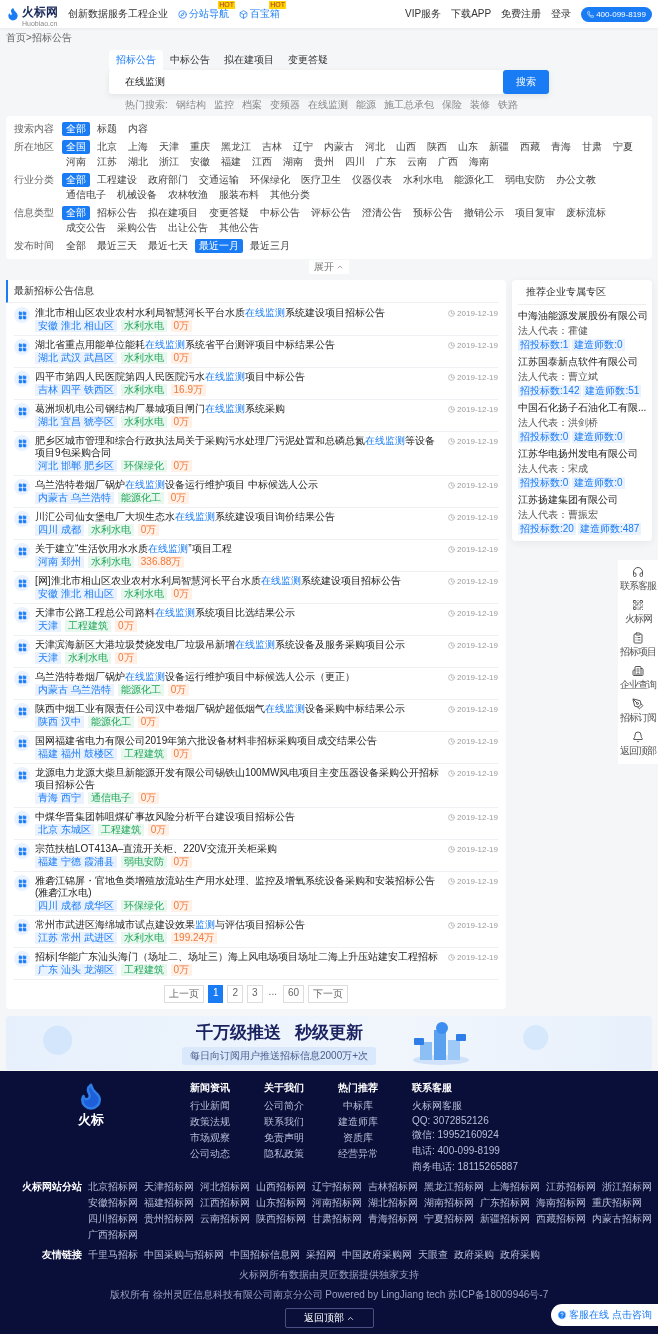  I want to click on filter-option: 浙江, so click(169, 162).